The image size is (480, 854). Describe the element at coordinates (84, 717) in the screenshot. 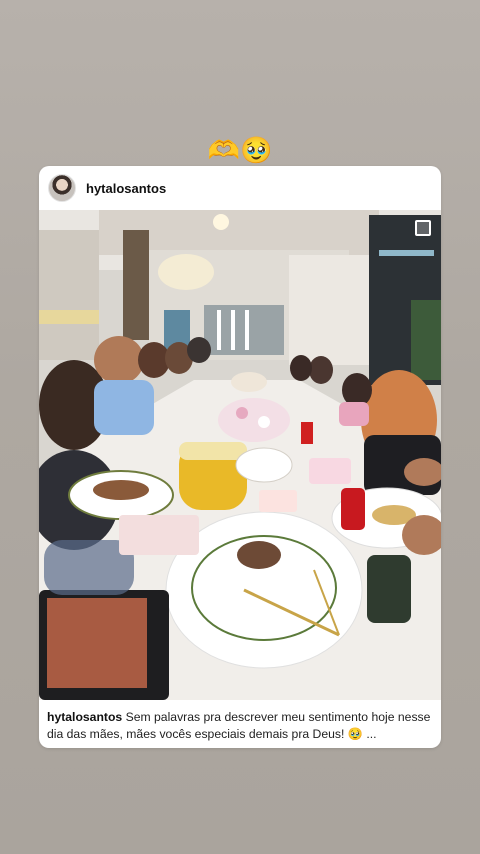

I see `caption-username: hytalosantos` at that location.